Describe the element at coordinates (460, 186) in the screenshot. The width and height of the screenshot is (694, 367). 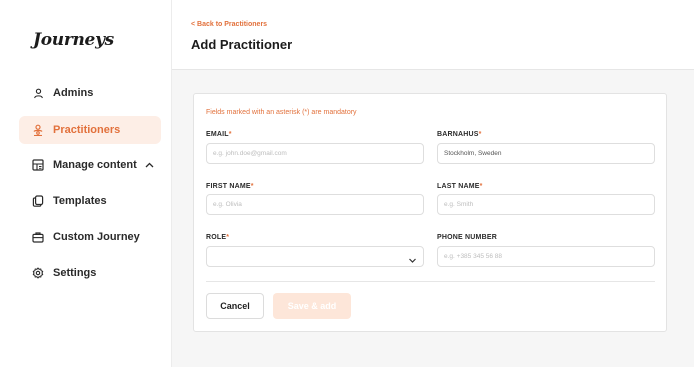
I see `last-name-label: LAST NAME*` at that location.